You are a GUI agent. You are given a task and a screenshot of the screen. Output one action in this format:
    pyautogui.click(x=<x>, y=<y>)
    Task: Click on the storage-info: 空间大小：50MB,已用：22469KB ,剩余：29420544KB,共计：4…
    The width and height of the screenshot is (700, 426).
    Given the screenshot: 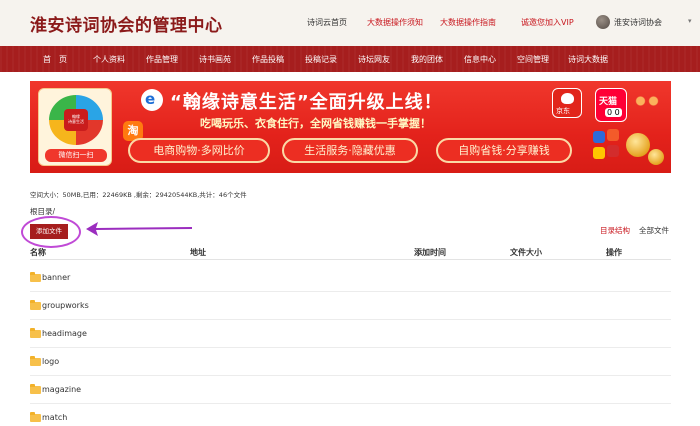 What is the action you would take?
    pyautogui.click(x=138, y=195)
    